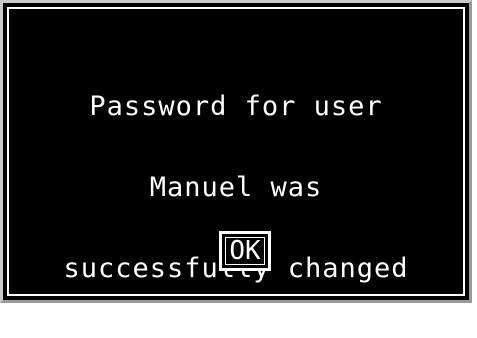 This screenshot has width=477, height=338. I want to click on ok-button: OK, so click(245, 251).